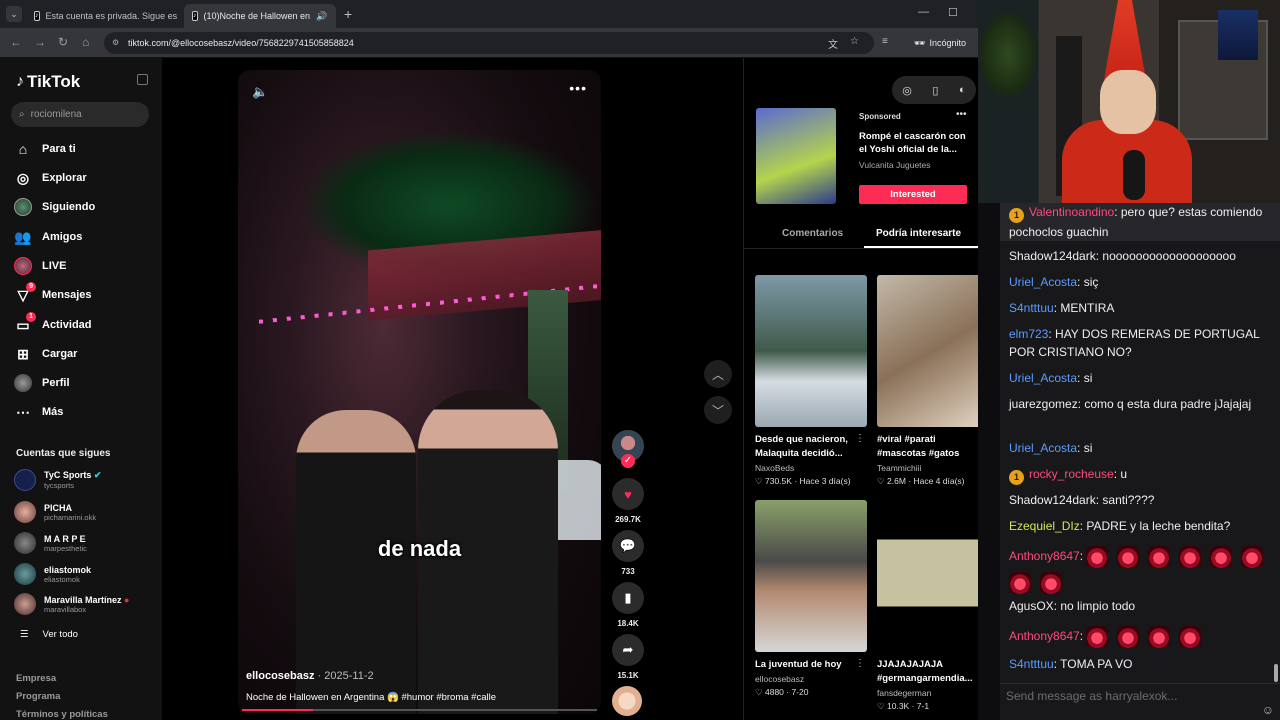 This screenshot has height=720, width=1280. Describe the element at coordinates (913, 194) in the screenshot. I see `interested-button: Interested` at that location.